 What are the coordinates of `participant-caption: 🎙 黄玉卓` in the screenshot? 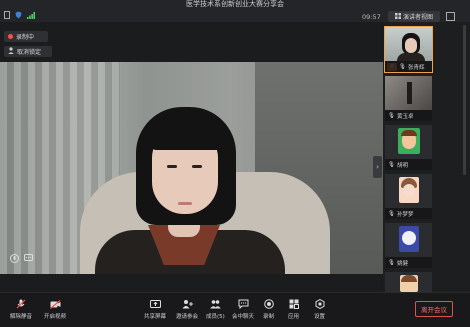 It's located at (408, 115).